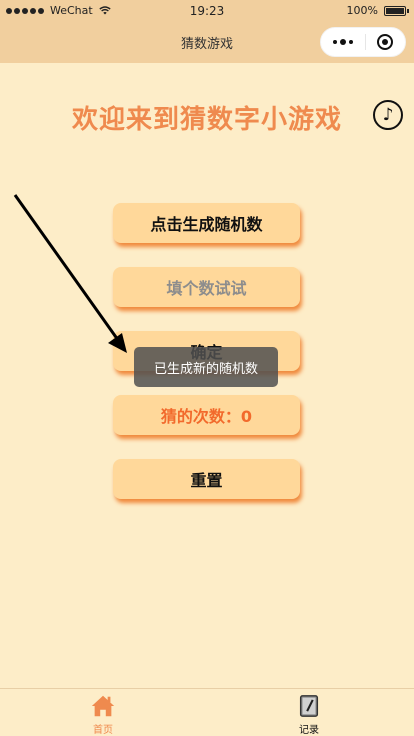 This screenshot has width=414, height=736. I want to click on music-toggle-button: ♪, so click(388, 115).